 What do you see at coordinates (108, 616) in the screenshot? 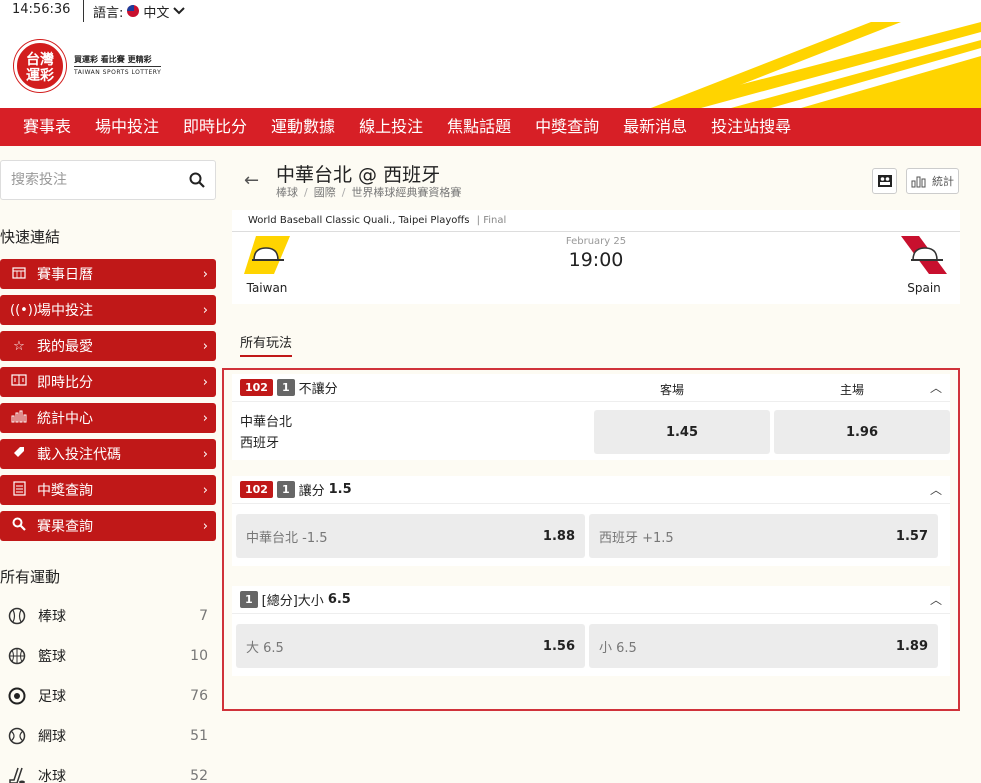
I see `sport-item-baseball: 棒球 7` at bounding box center [108, 616].